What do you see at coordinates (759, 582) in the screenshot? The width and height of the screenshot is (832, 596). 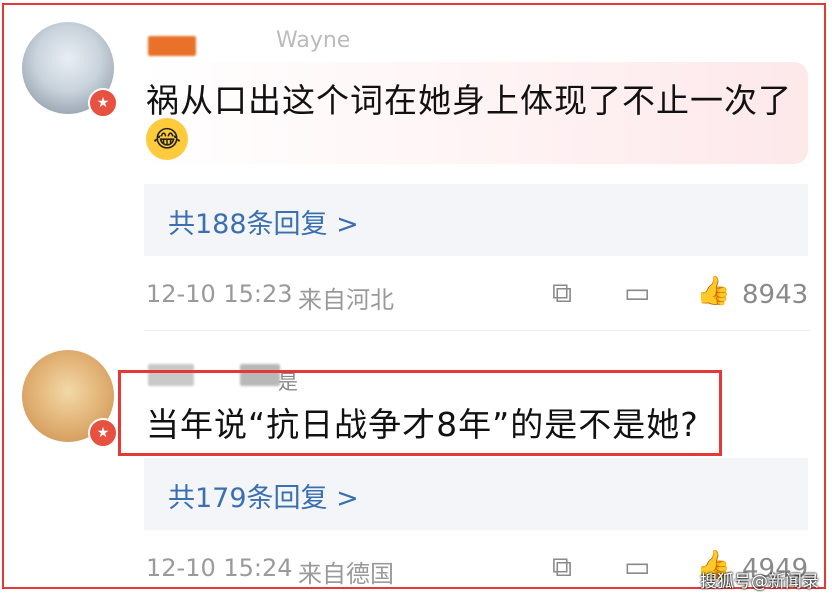 I see `watermark: 搜狐号@新闻录` at bounding box center [759, 582].